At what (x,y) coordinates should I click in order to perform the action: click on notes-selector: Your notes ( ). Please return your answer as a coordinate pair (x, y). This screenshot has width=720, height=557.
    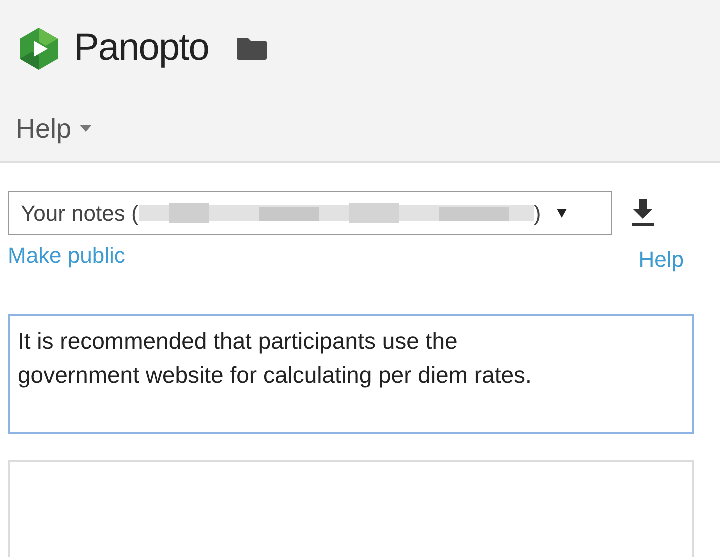
    Looking at the image, I should click on (310, 213).